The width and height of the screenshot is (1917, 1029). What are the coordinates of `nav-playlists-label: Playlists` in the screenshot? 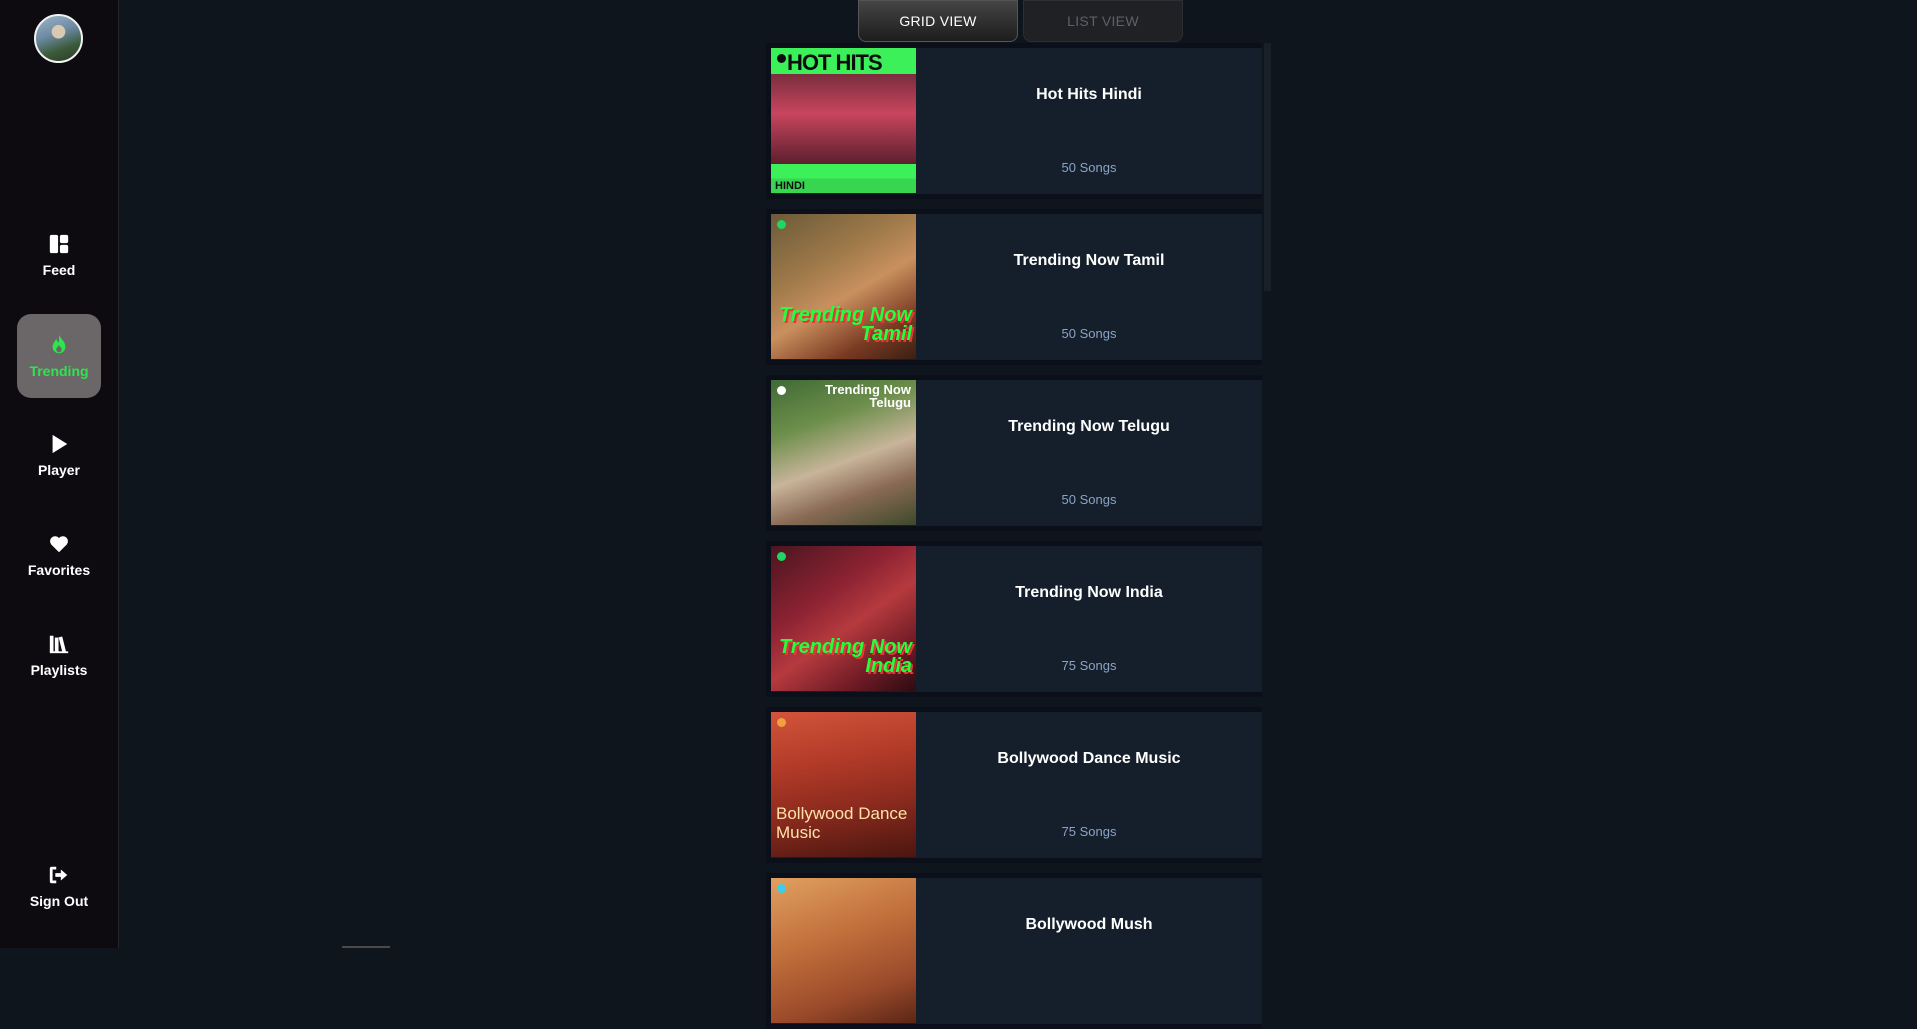 It's located at (59, 669).